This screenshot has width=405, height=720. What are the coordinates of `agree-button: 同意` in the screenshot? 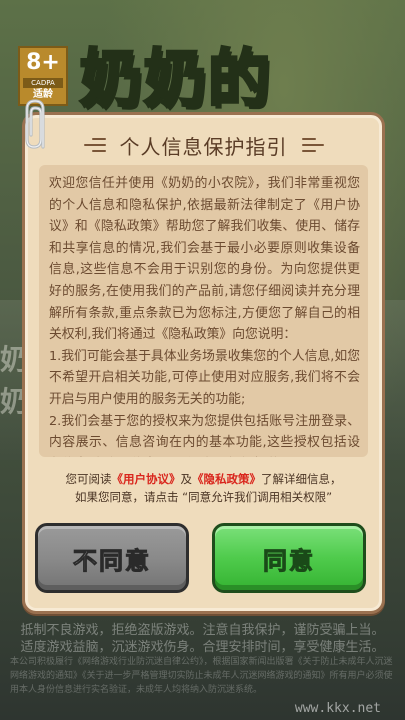 It's located at (289, 558).